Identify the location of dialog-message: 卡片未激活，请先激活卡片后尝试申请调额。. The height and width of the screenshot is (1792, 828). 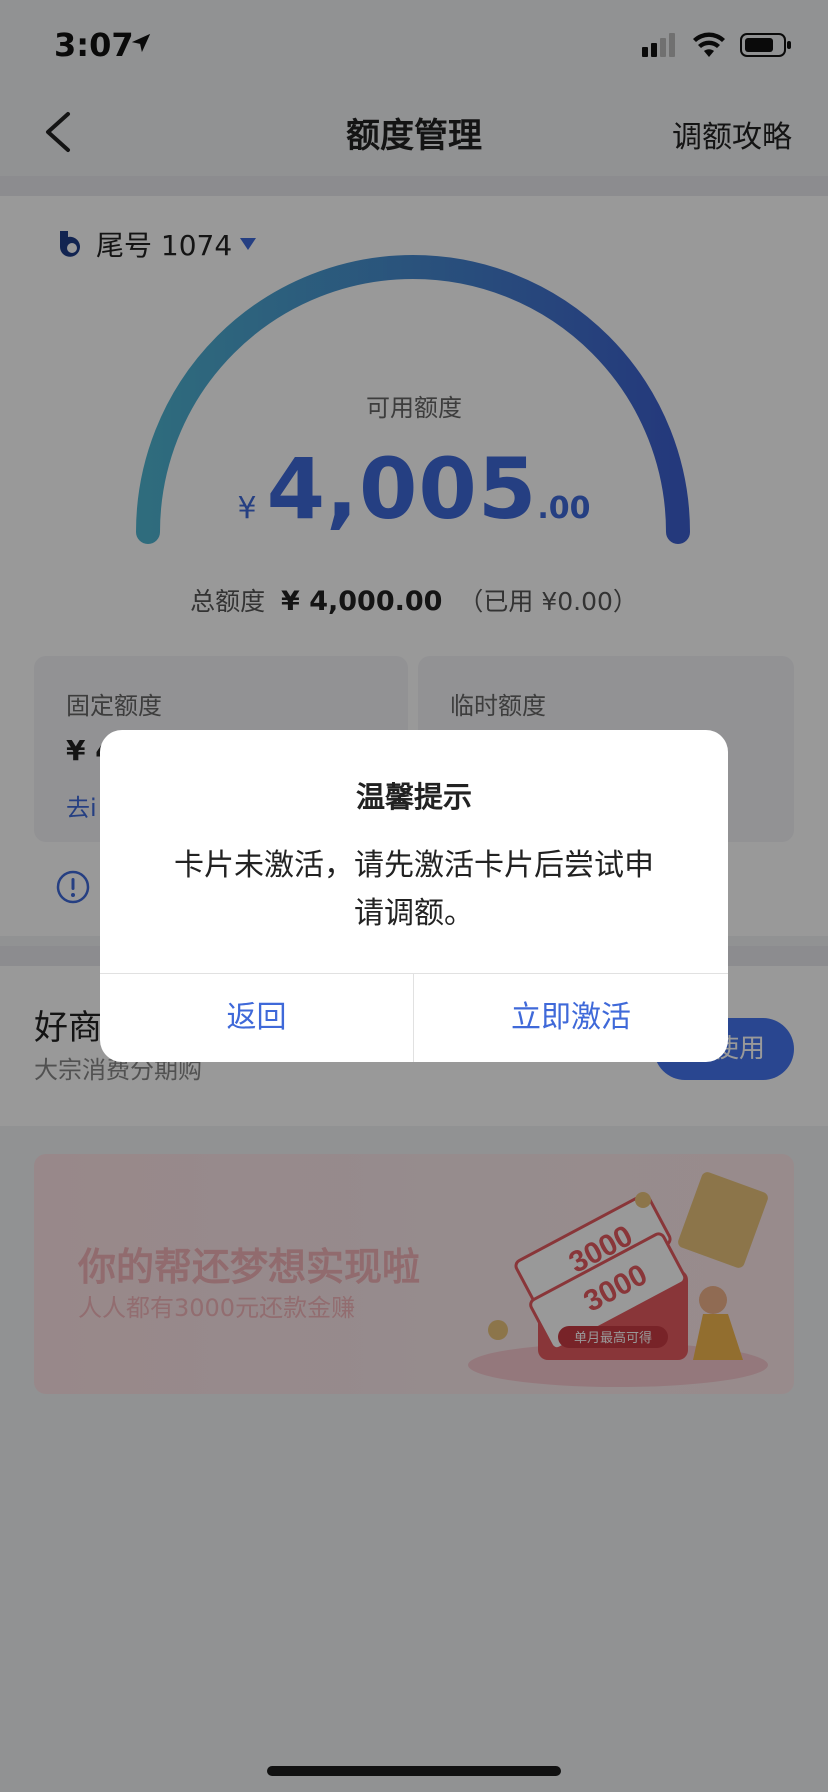
(414, 889).